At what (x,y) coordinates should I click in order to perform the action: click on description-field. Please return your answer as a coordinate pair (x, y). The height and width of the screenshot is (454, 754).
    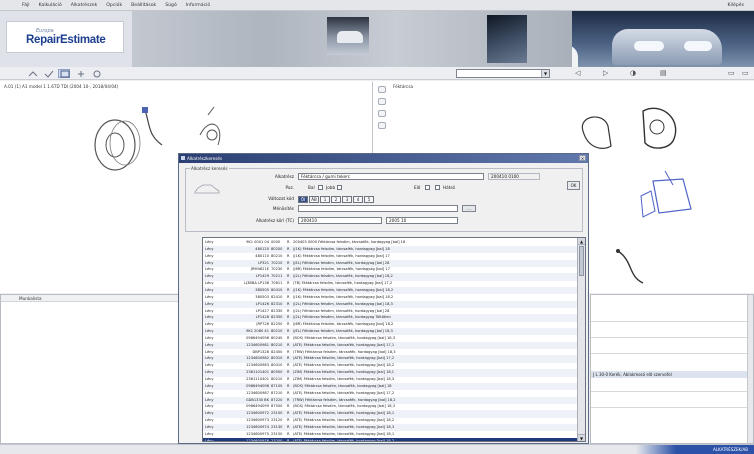
    Looking at the image, I should click on (378, 208).